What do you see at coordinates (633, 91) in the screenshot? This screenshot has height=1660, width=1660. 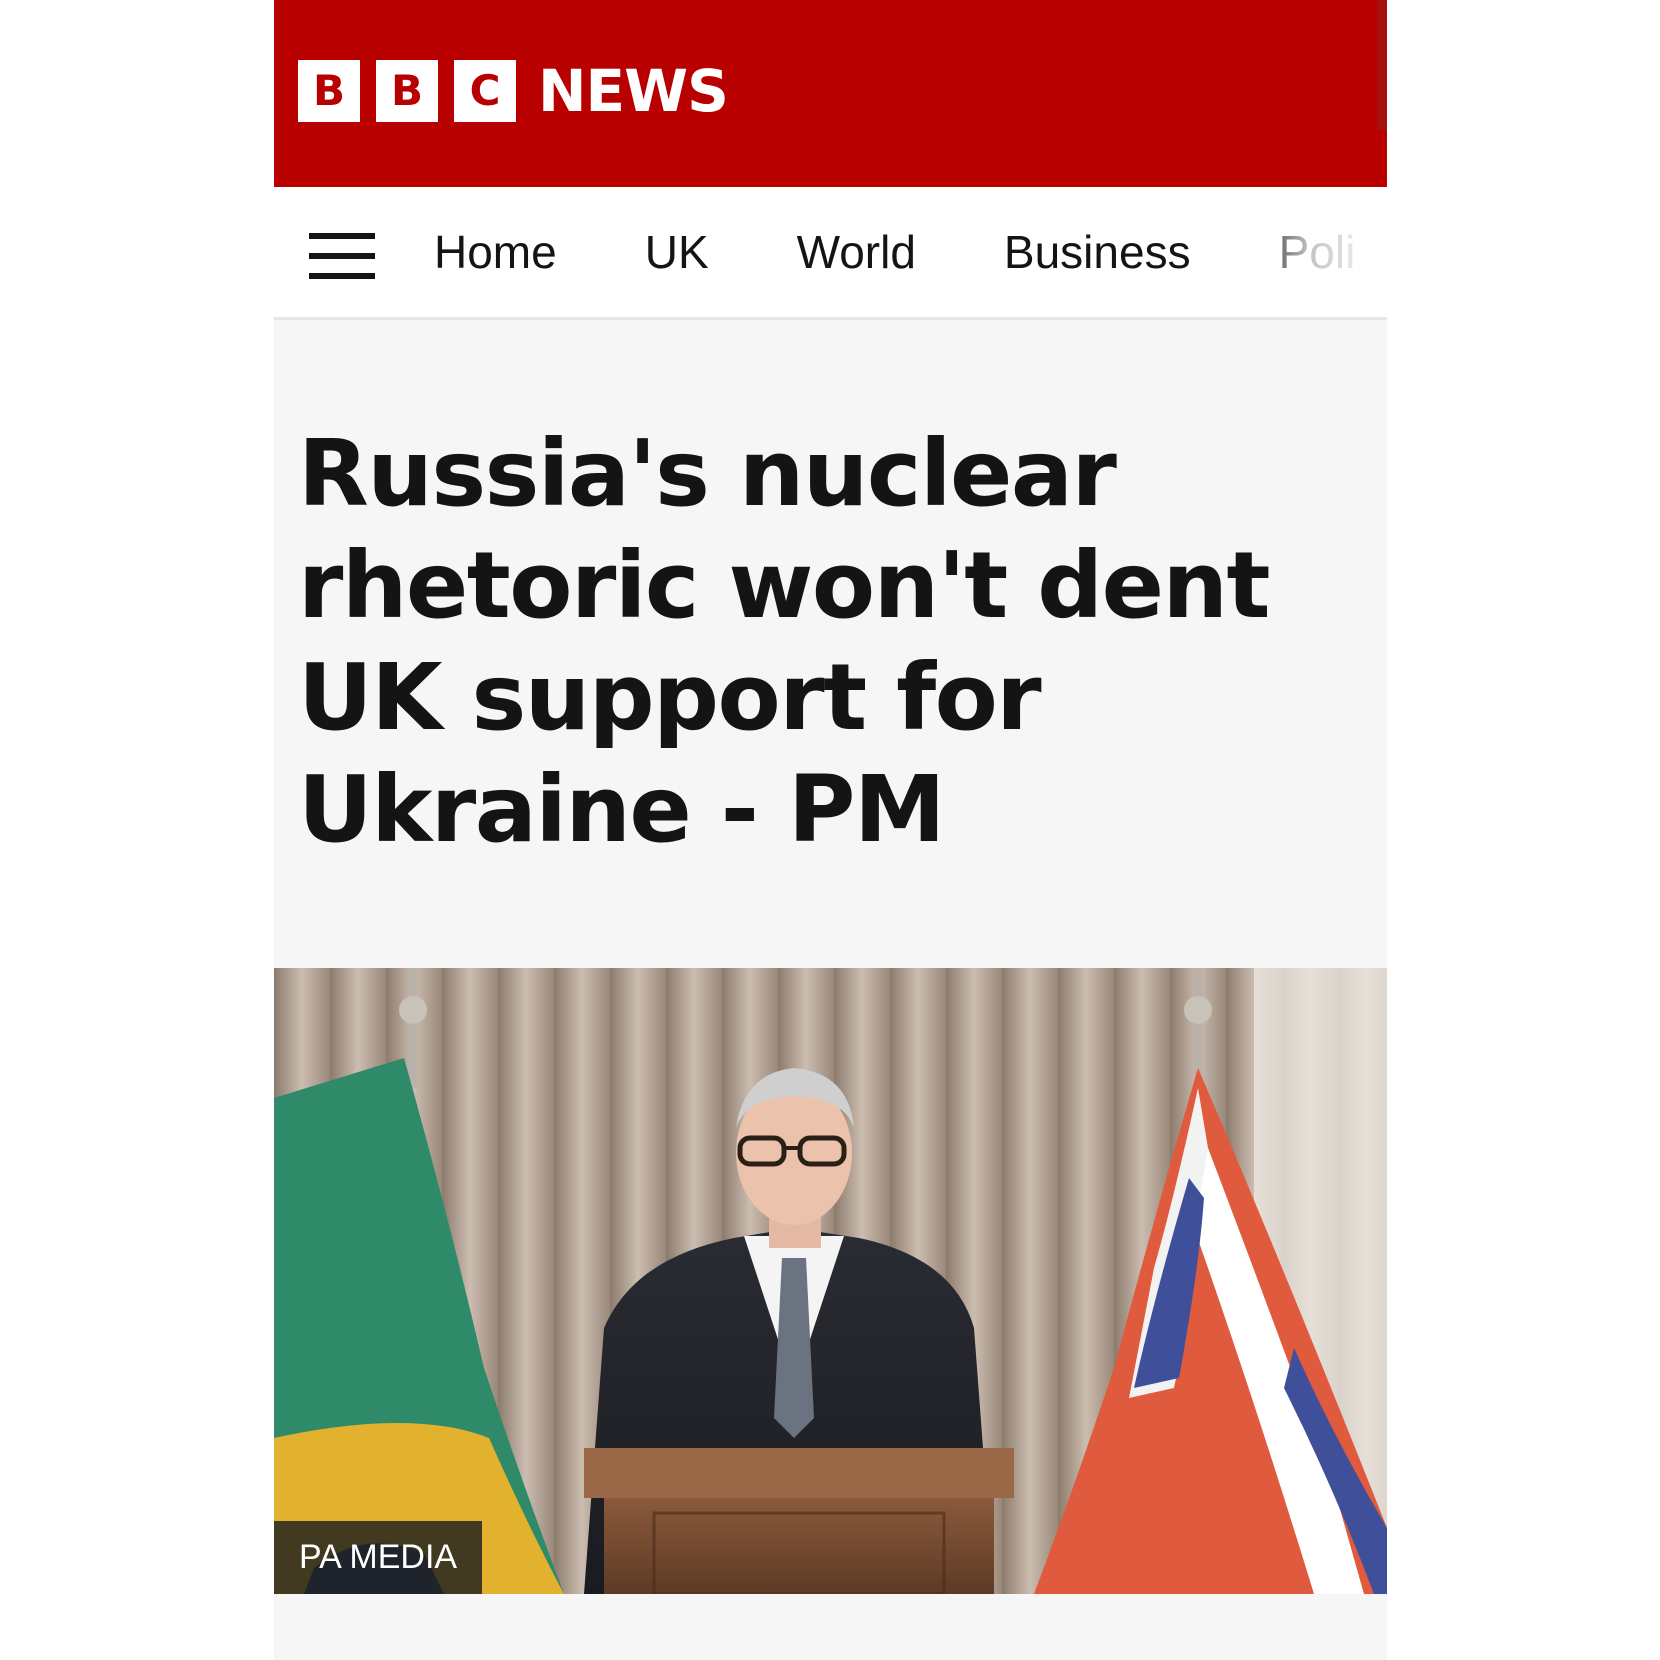 I see `logo-news-word: NEWS` at bounding box center [633, 91].